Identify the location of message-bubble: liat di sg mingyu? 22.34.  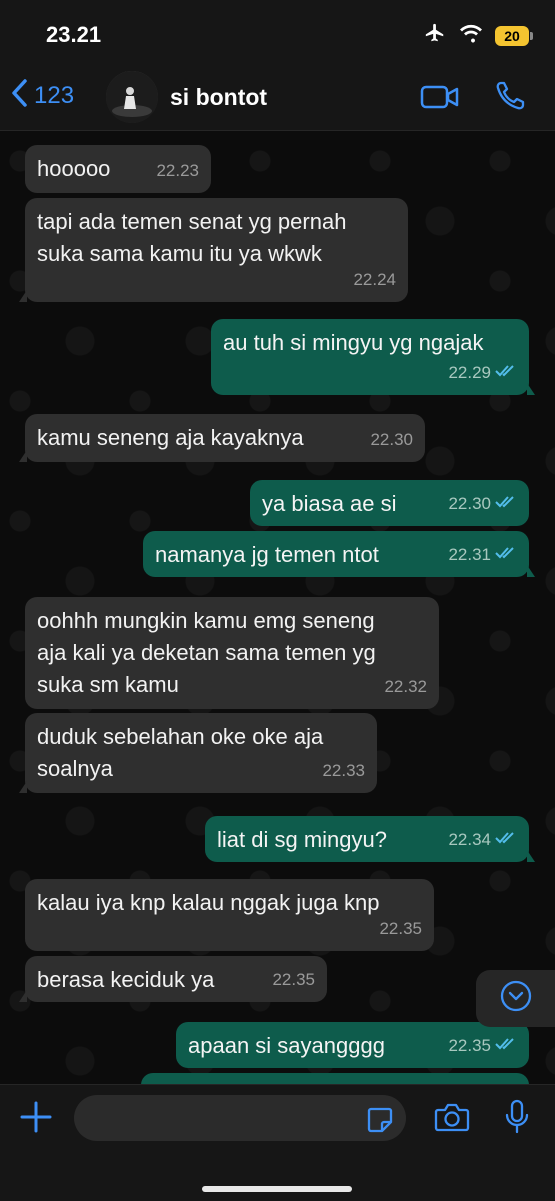
(370, 839).